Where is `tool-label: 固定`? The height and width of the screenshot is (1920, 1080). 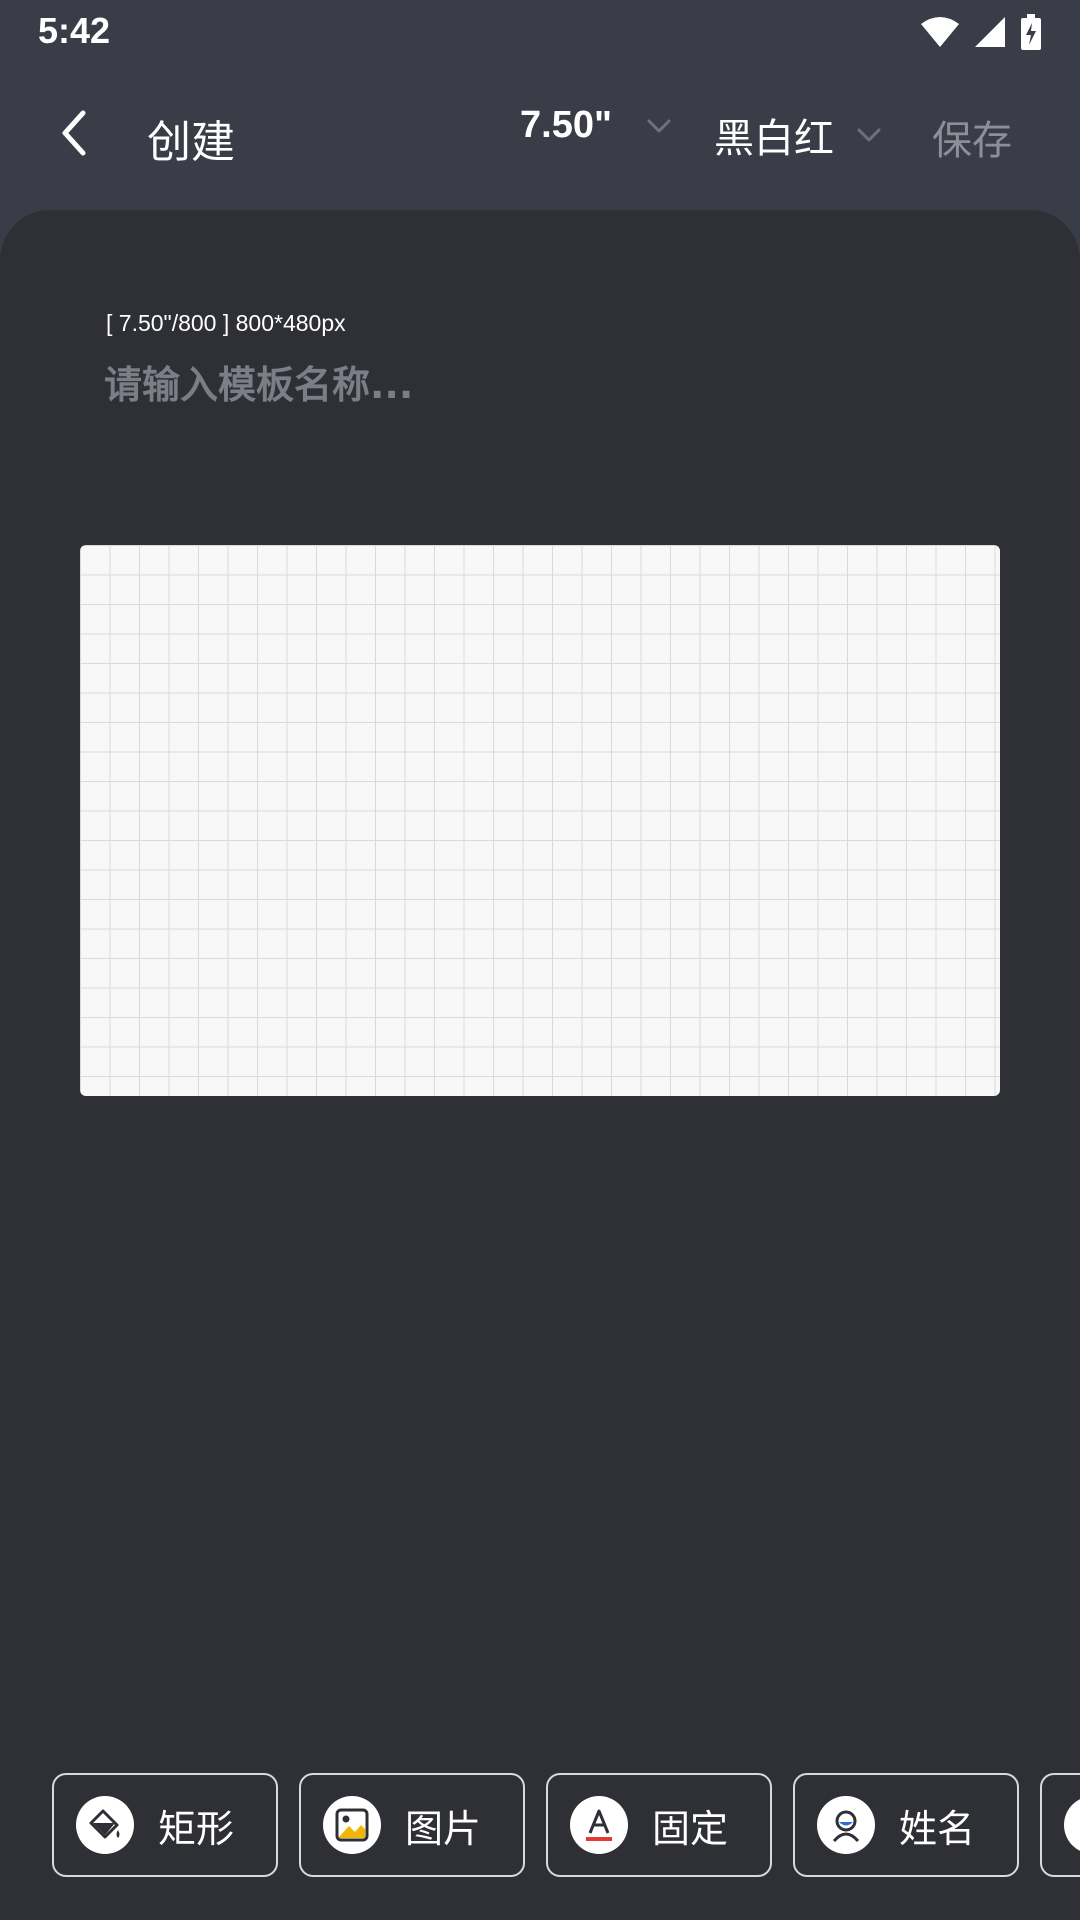
tool-label: 固定 is located at coordinates (690, 1828).